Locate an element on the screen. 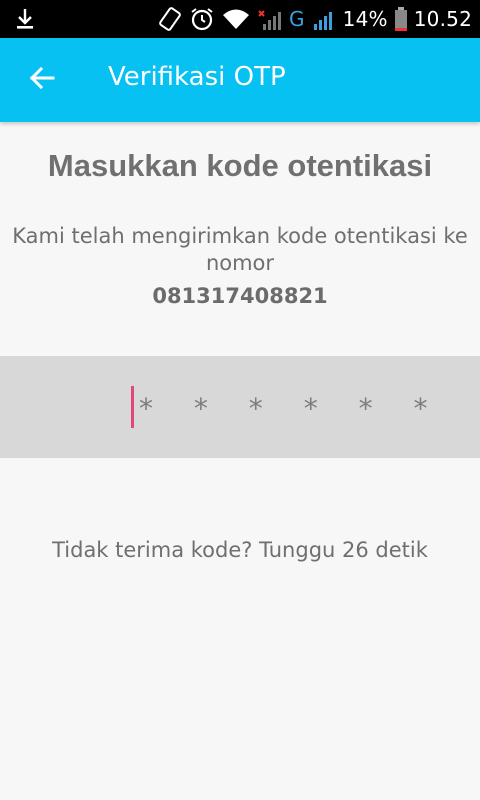  arrow-left-icon is located at coordinates (42, 80).